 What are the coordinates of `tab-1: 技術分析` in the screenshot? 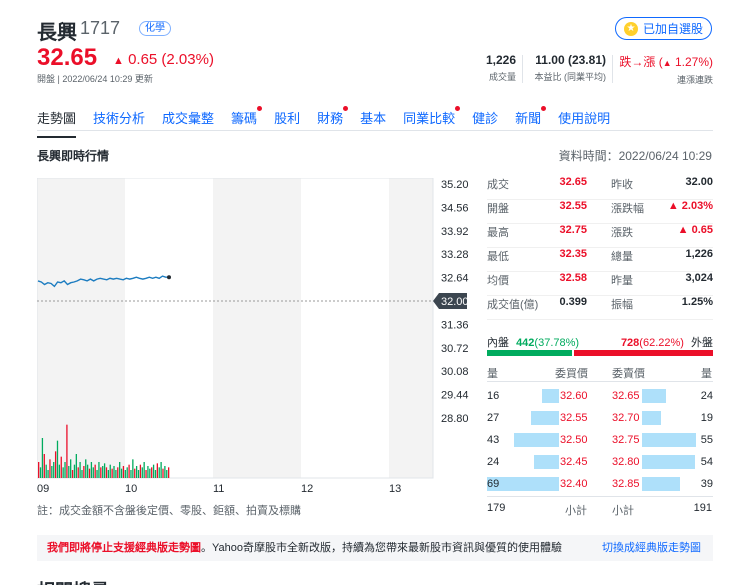 It's located at (119, 123).